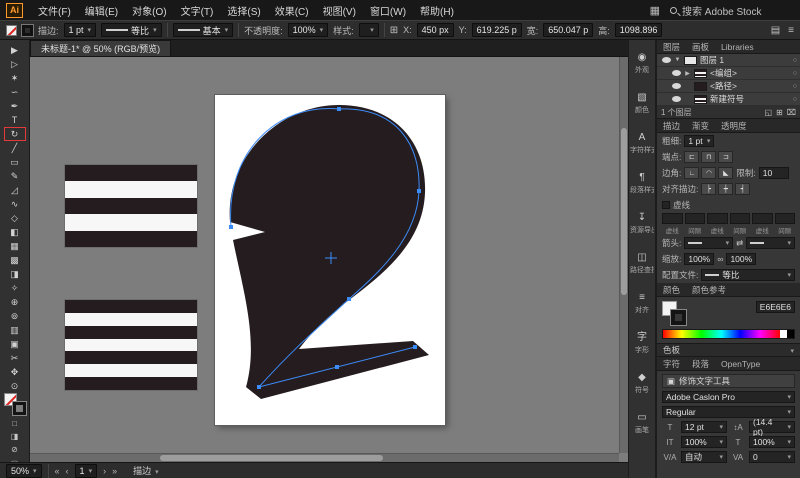 Image resolution: width=800 pixels, height=478 pixels. Describe the element at coordinates (638, 30) in the screenshot. I see `height-field: 1098.896` at that location.